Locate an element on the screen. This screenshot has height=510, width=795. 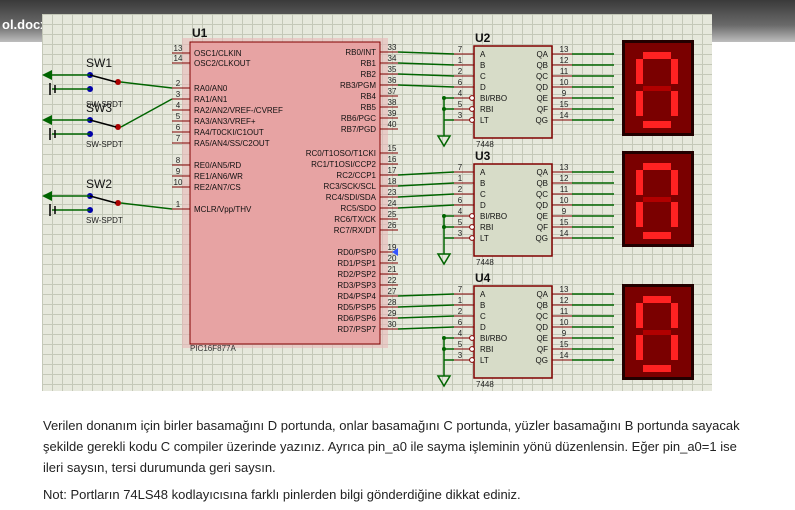
decoder-pin-num: 12 is located at coordinates (564, 178).